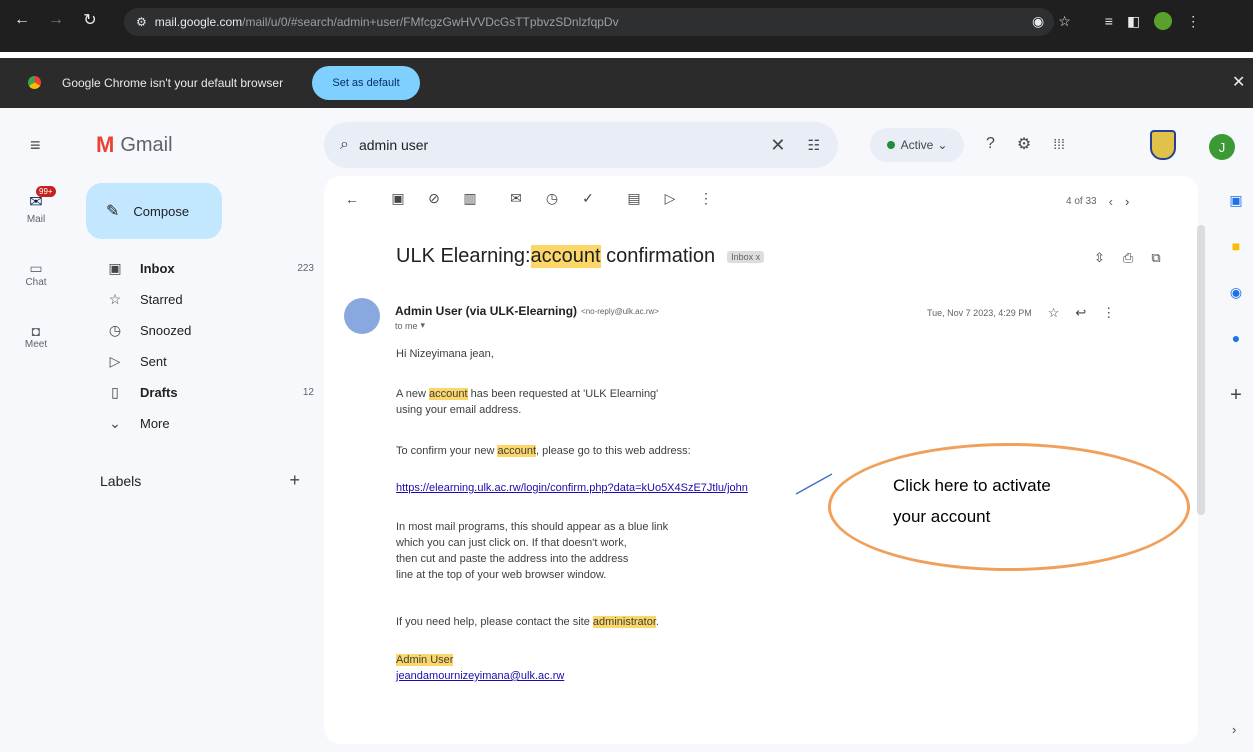 The width and height of the screenshot is (1253, 752). I want to click on newer-chevron-icon: ‹, so click(1111, 201).